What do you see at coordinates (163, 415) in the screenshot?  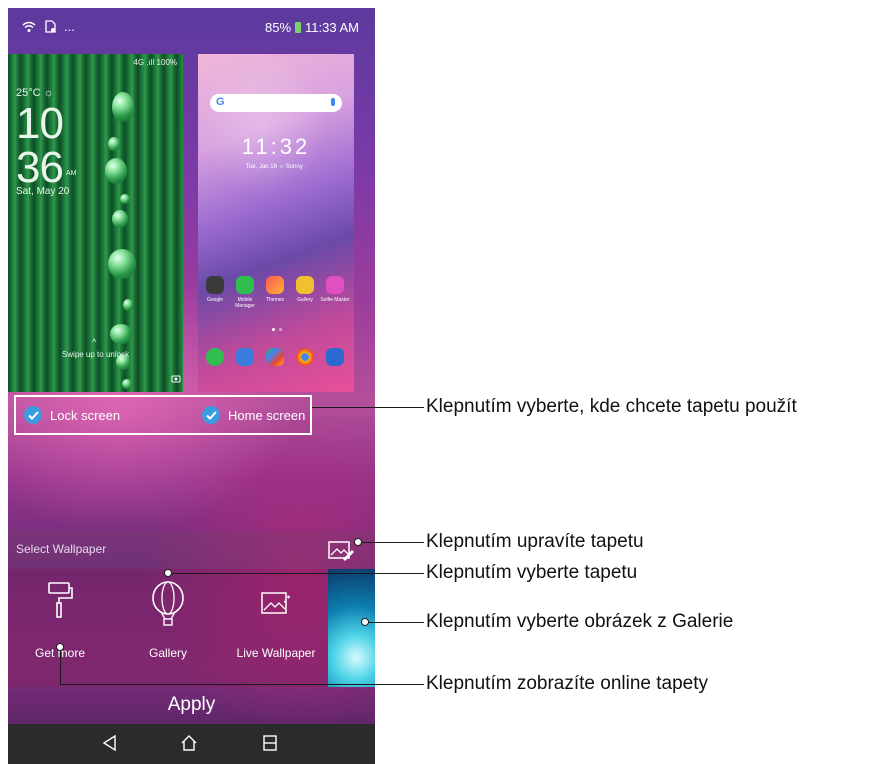 I see `wallpaper-target-selector: Lock screen Home screen` at bounding box center [163, 415].